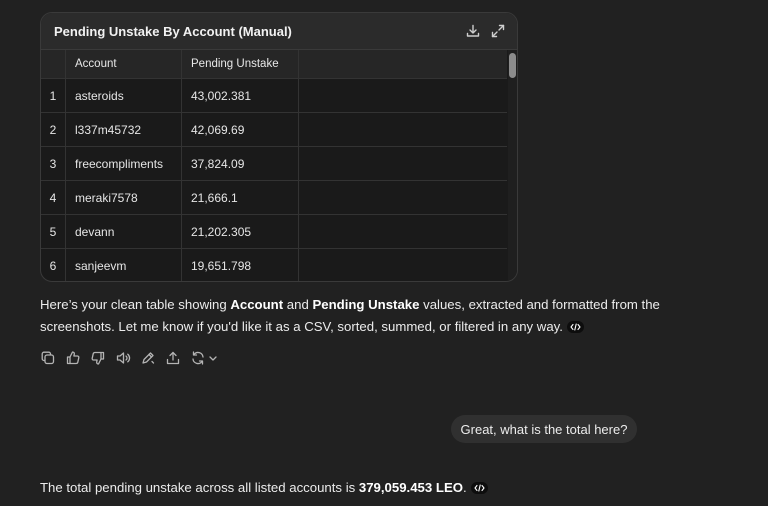 This screenshot has height=506, width=768. What do you see at coordinates (240, 265) in the screenshot?
I see `pending-unstake-cell: 19,651.798` at bounding box center [240, 265].